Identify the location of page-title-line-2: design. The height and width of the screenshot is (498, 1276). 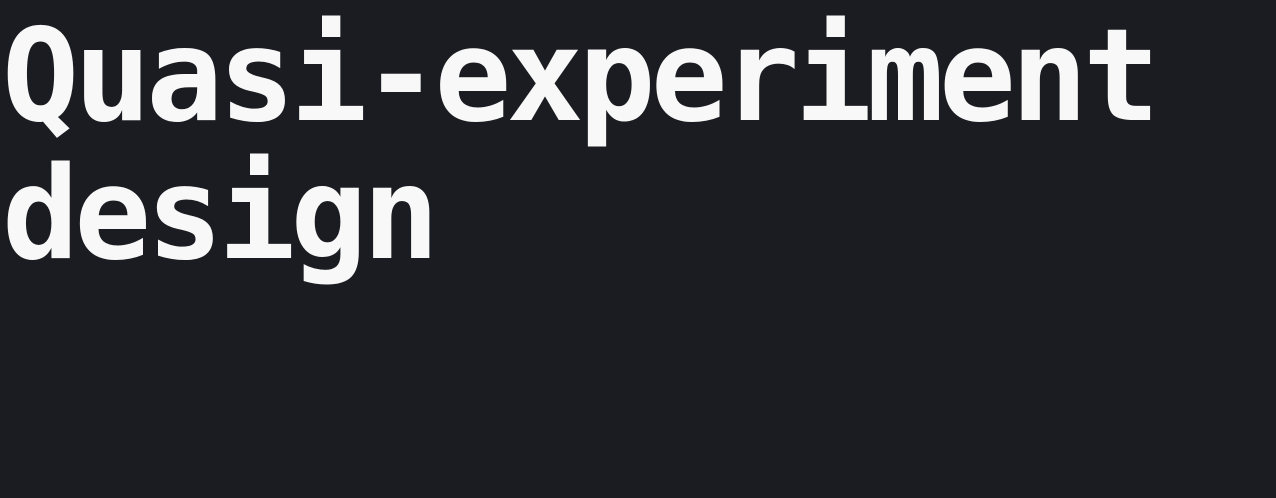
(220, 214).